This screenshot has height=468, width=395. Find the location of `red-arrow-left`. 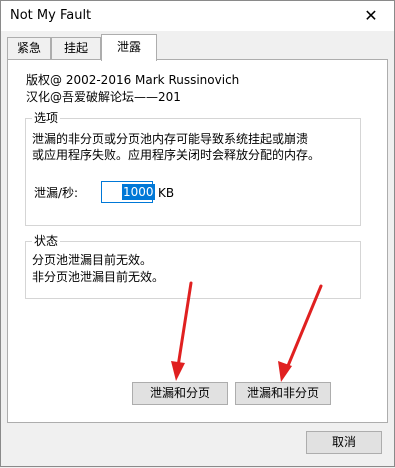

red-arrow-left is located at coordinates (182, 331).